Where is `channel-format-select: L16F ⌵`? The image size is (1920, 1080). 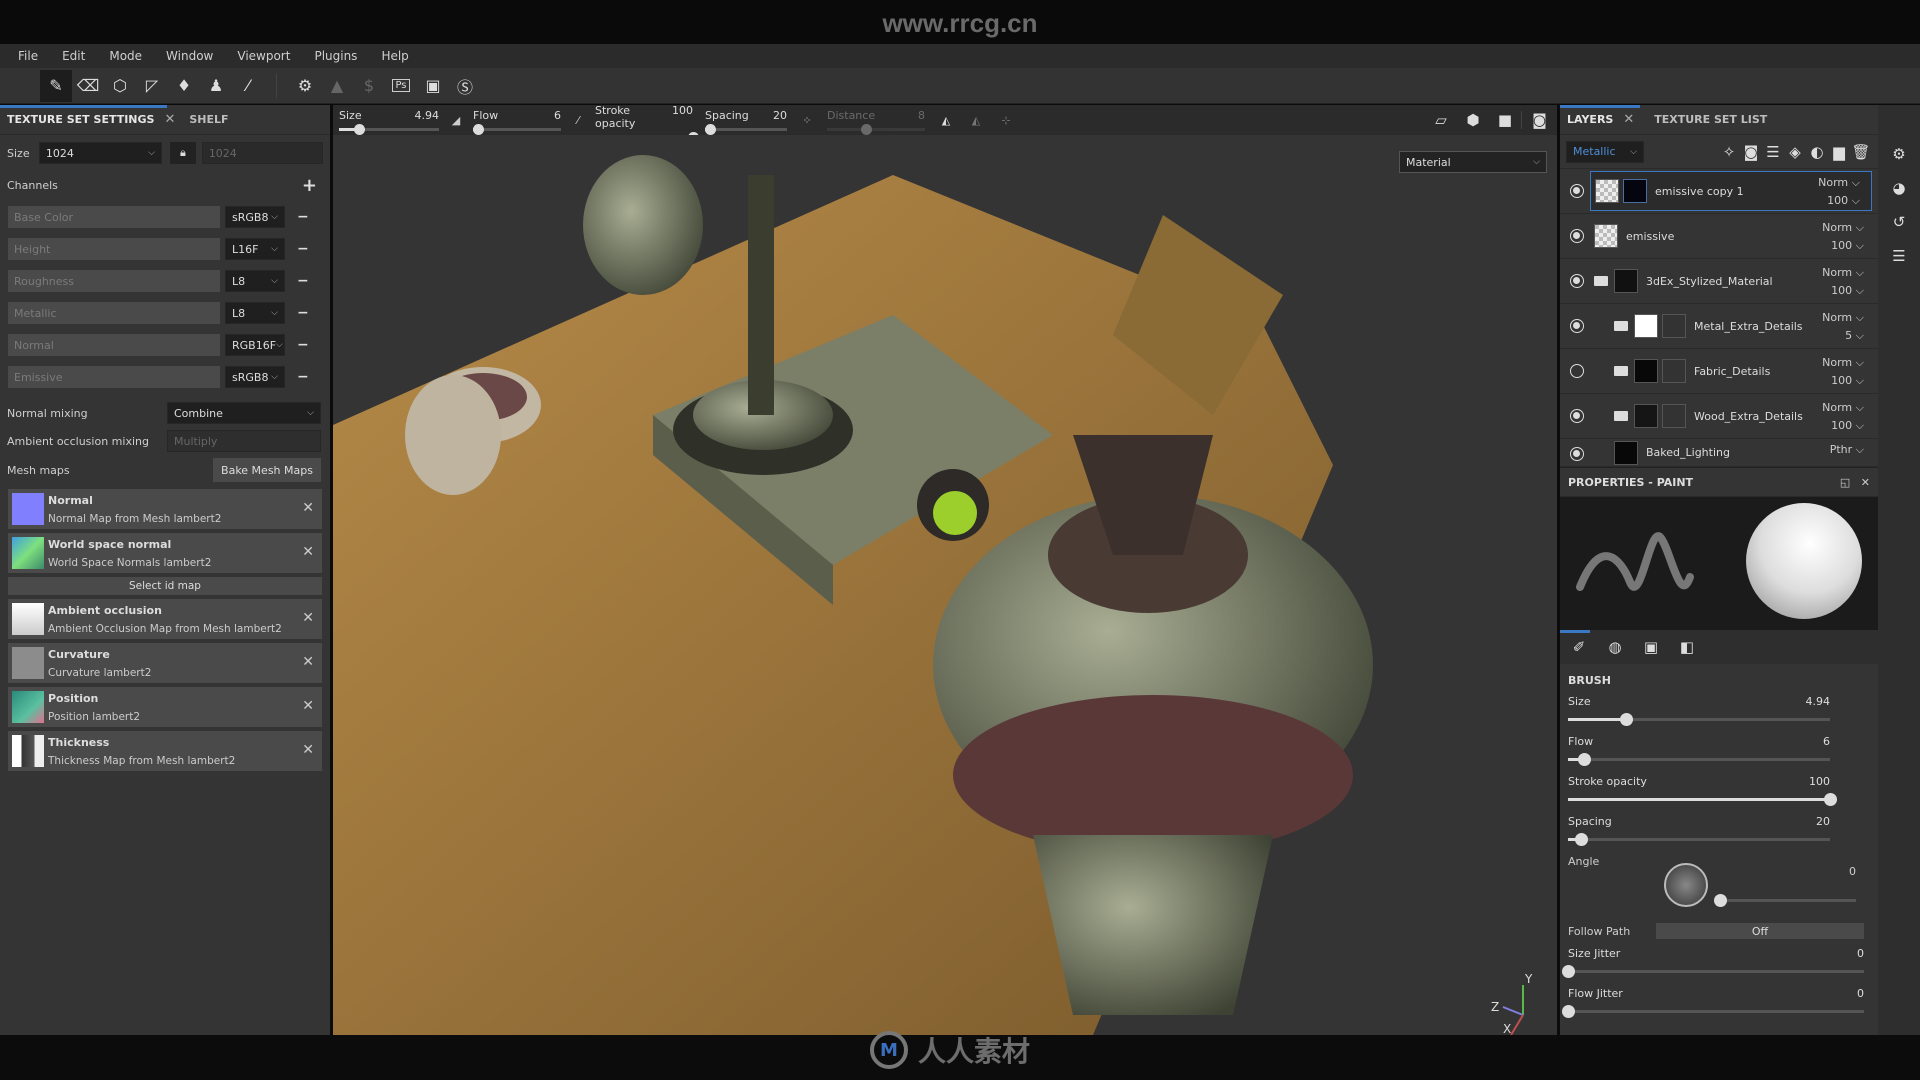
channel-format-select: L16F ⌵ is located at coordinates (255, 249).